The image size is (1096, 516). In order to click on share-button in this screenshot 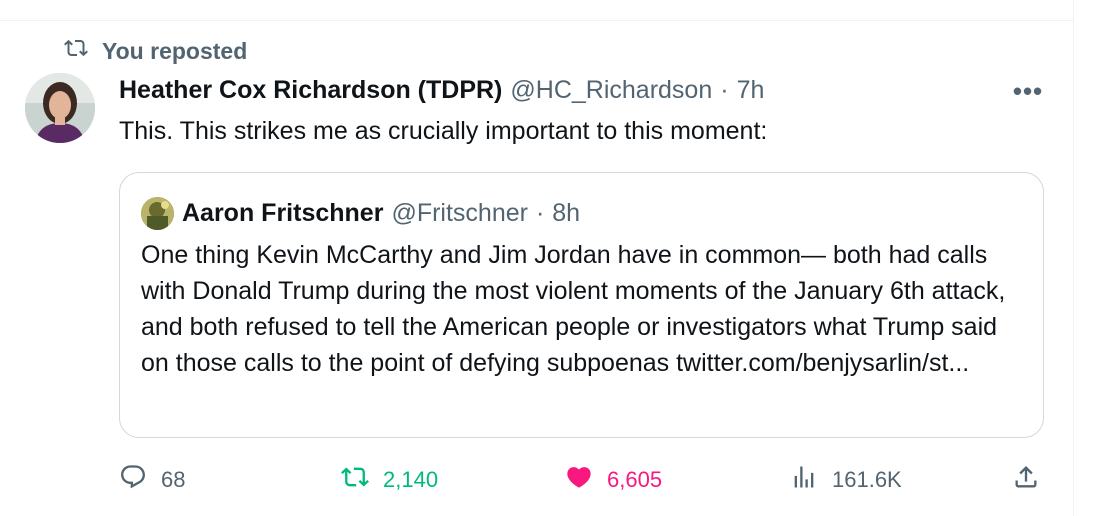, I will do `click(1026, 480)`.